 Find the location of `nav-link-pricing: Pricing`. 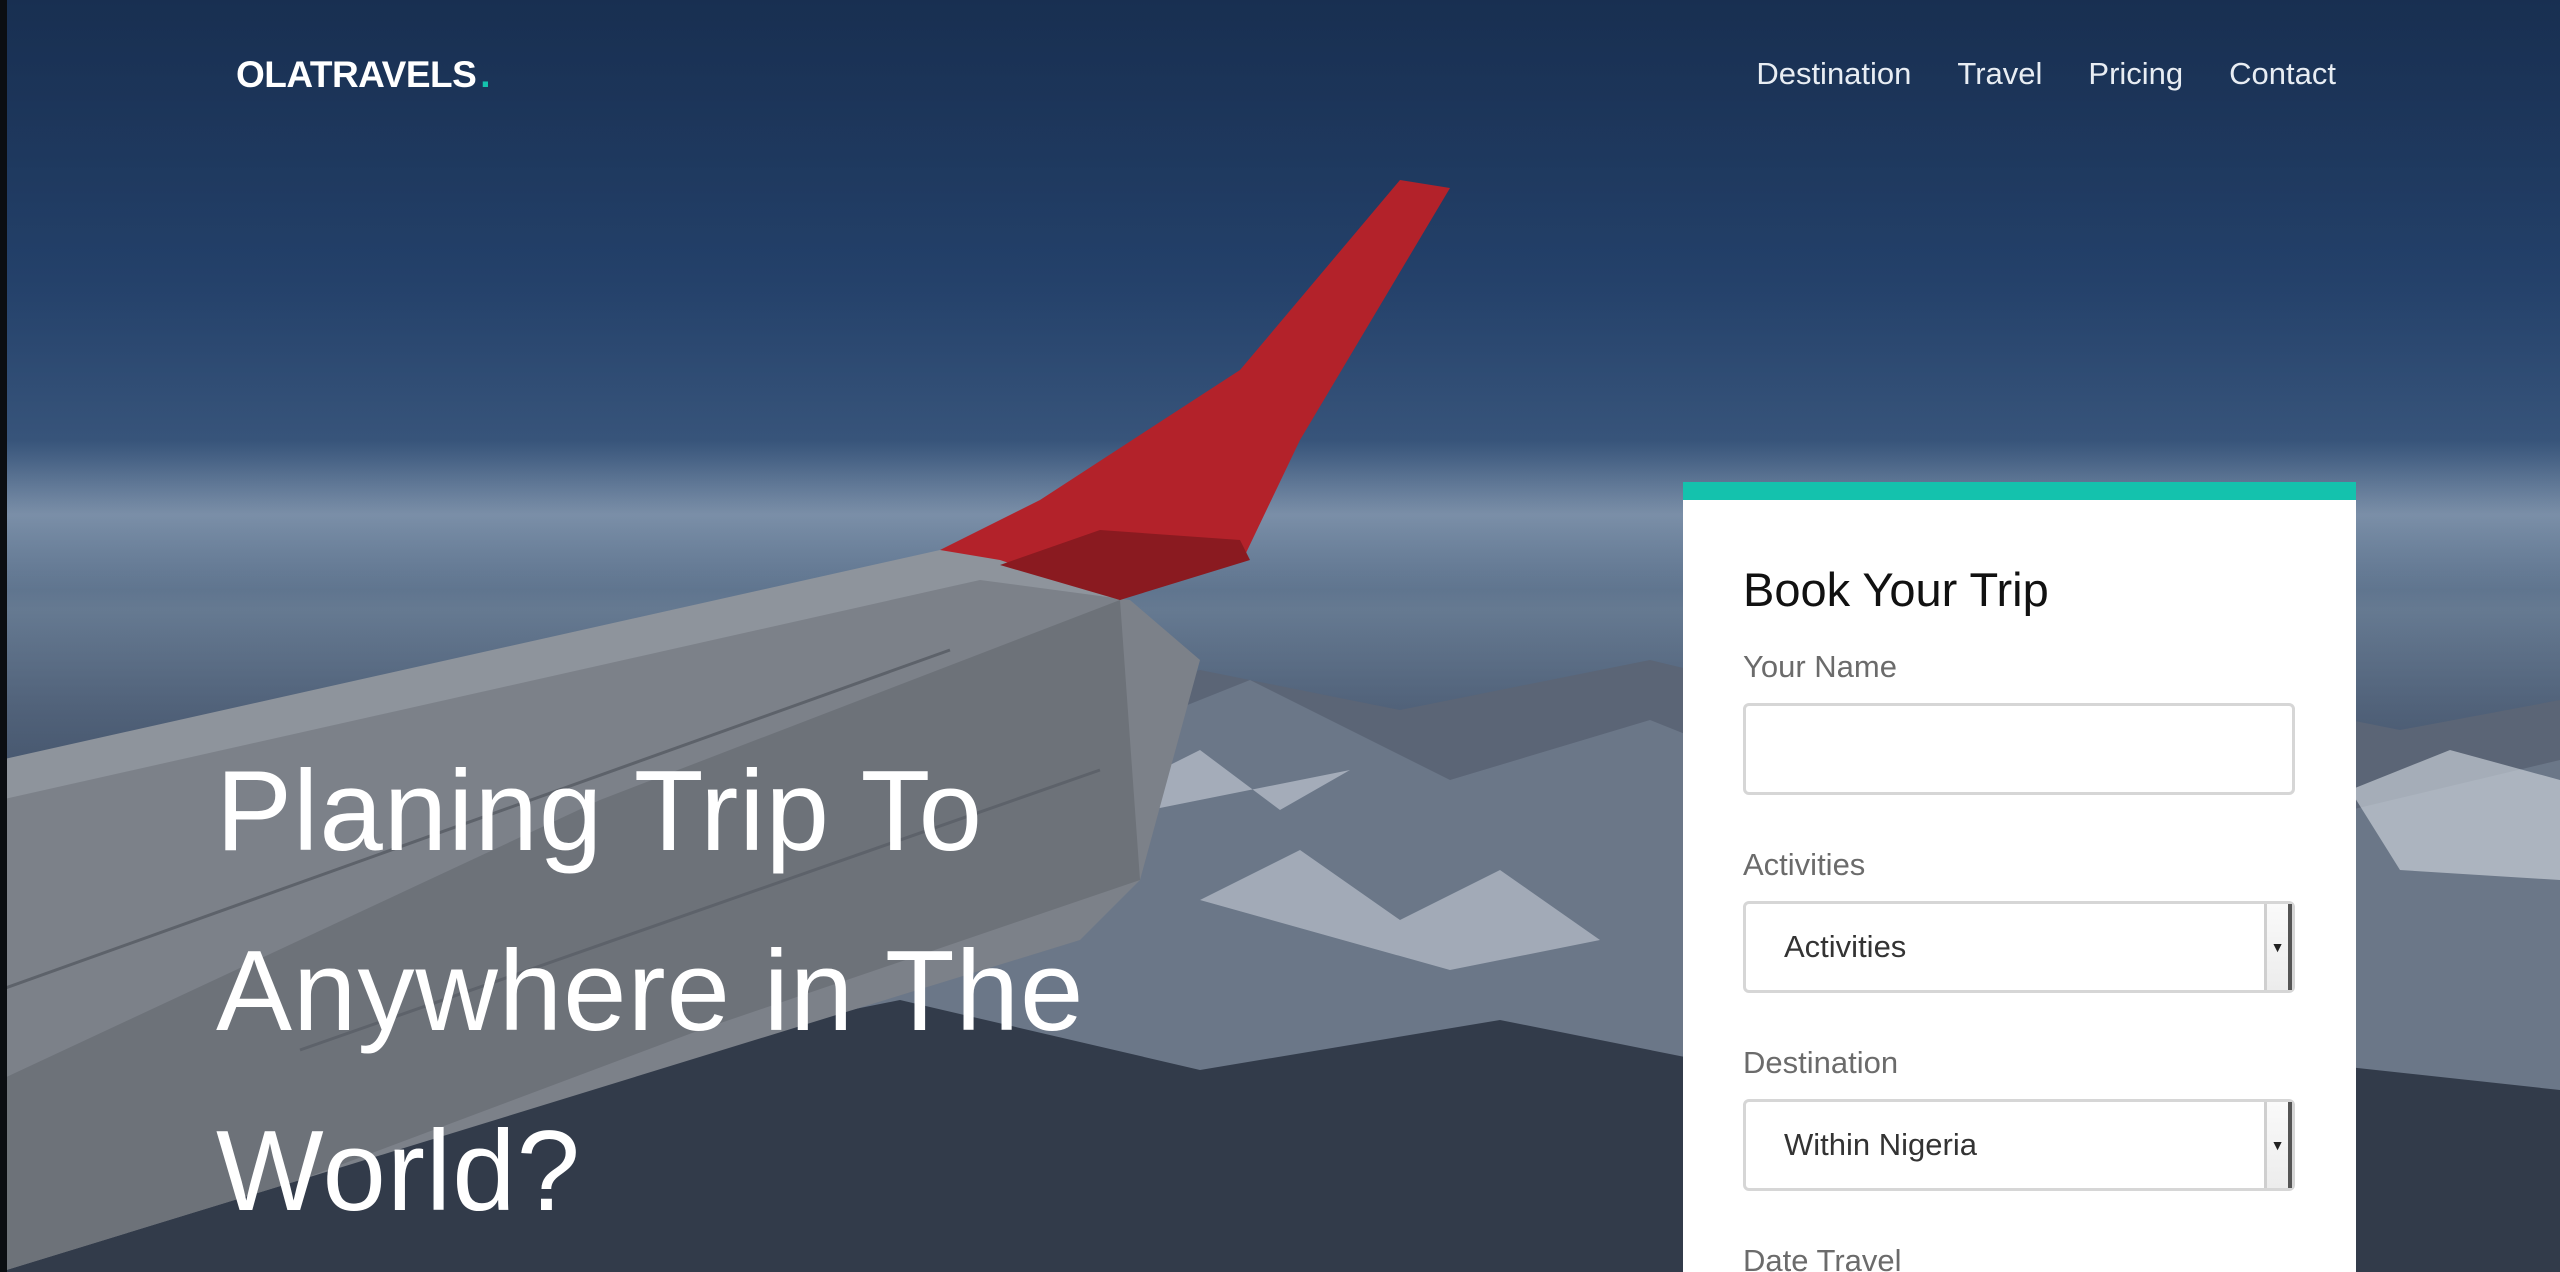

nav-link-pricing: Pricing is located at coordinates (2135, 74).